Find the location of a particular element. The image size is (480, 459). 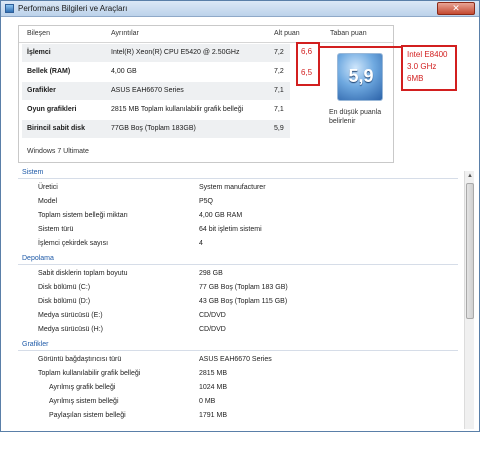

header-base-score: Taban puan is located at coordinates (348, 33).